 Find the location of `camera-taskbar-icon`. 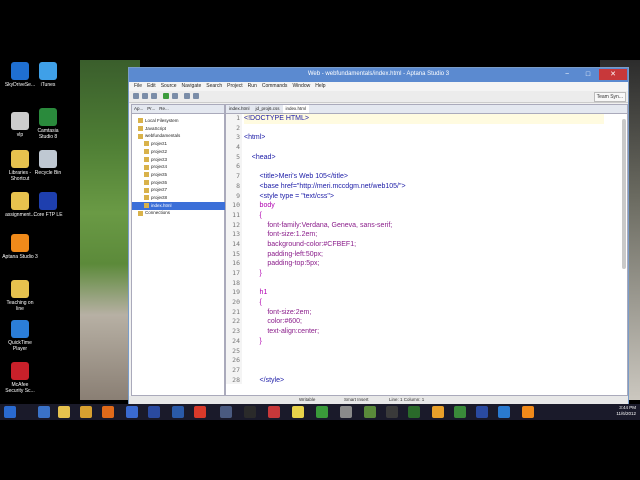

camera-taskbar-icon is located at coordinates (370, 412).